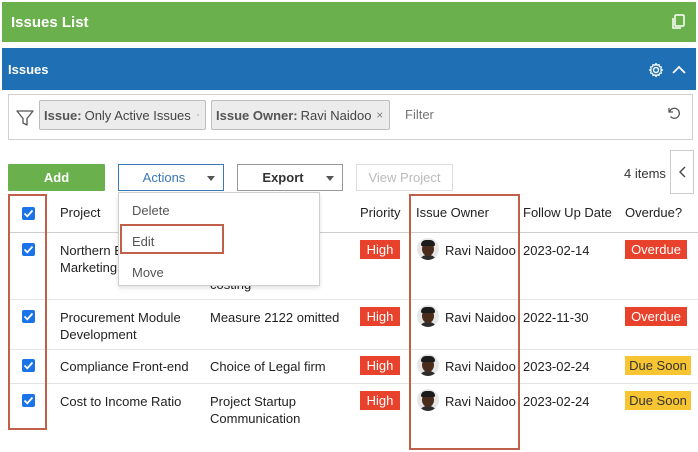 The image size is (698, 452). What do you see at coordinates (349, 69) in the screenshot?
I see `panel-header: Issues` at bounding box center [349, 69].